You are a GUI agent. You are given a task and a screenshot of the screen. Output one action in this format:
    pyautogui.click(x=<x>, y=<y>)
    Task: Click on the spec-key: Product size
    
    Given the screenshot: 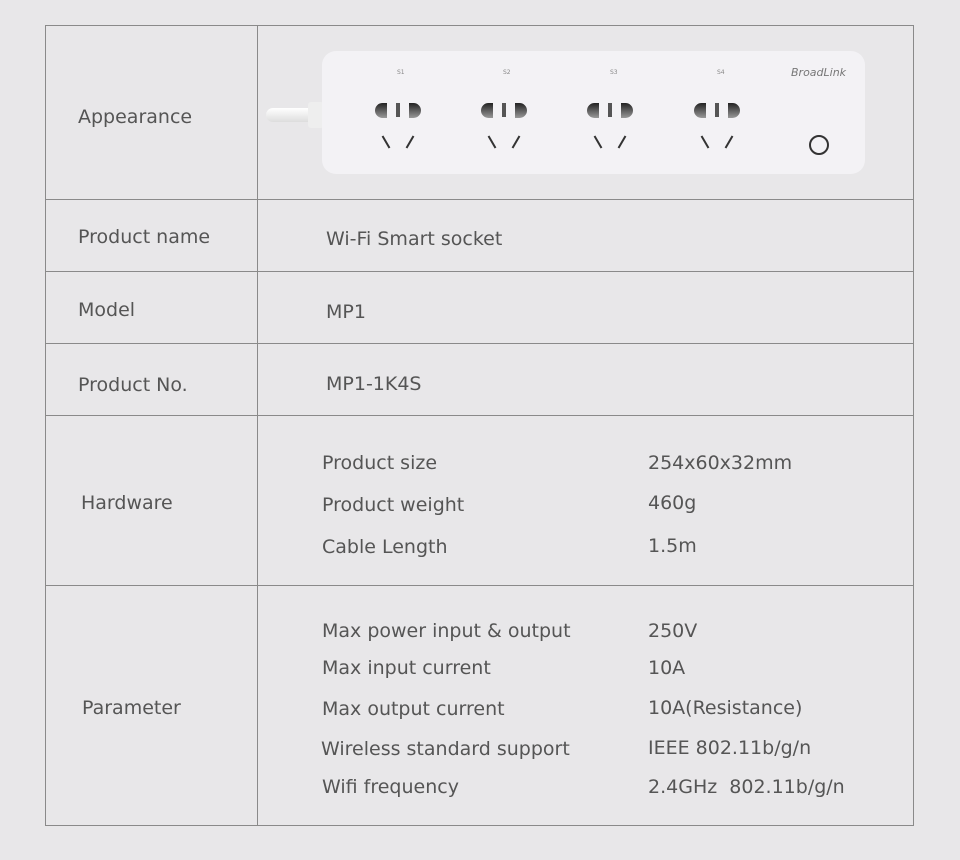 What is the action you would take?
    pyautogui.click(x=380, y=463)
    